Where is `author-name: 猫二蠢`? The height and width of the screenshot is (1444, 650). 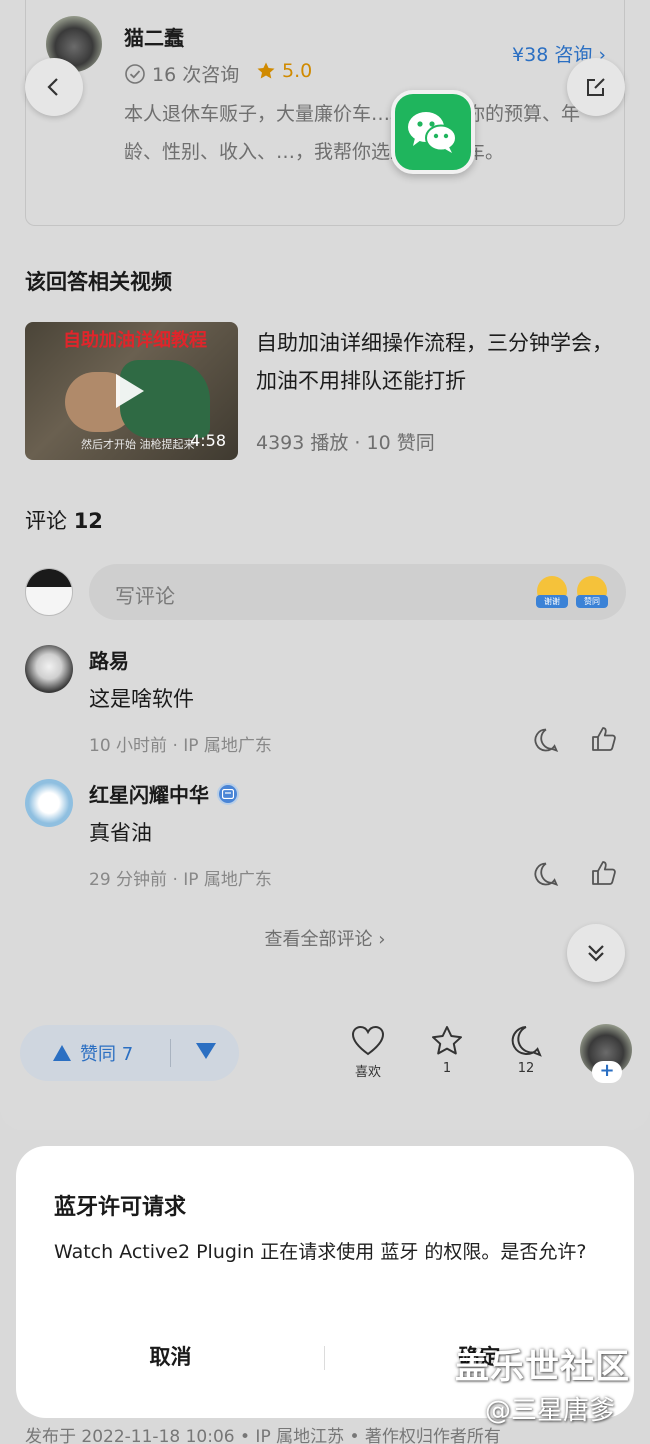 author-name: 猫二蠢 is located at coordinates (154, 36).